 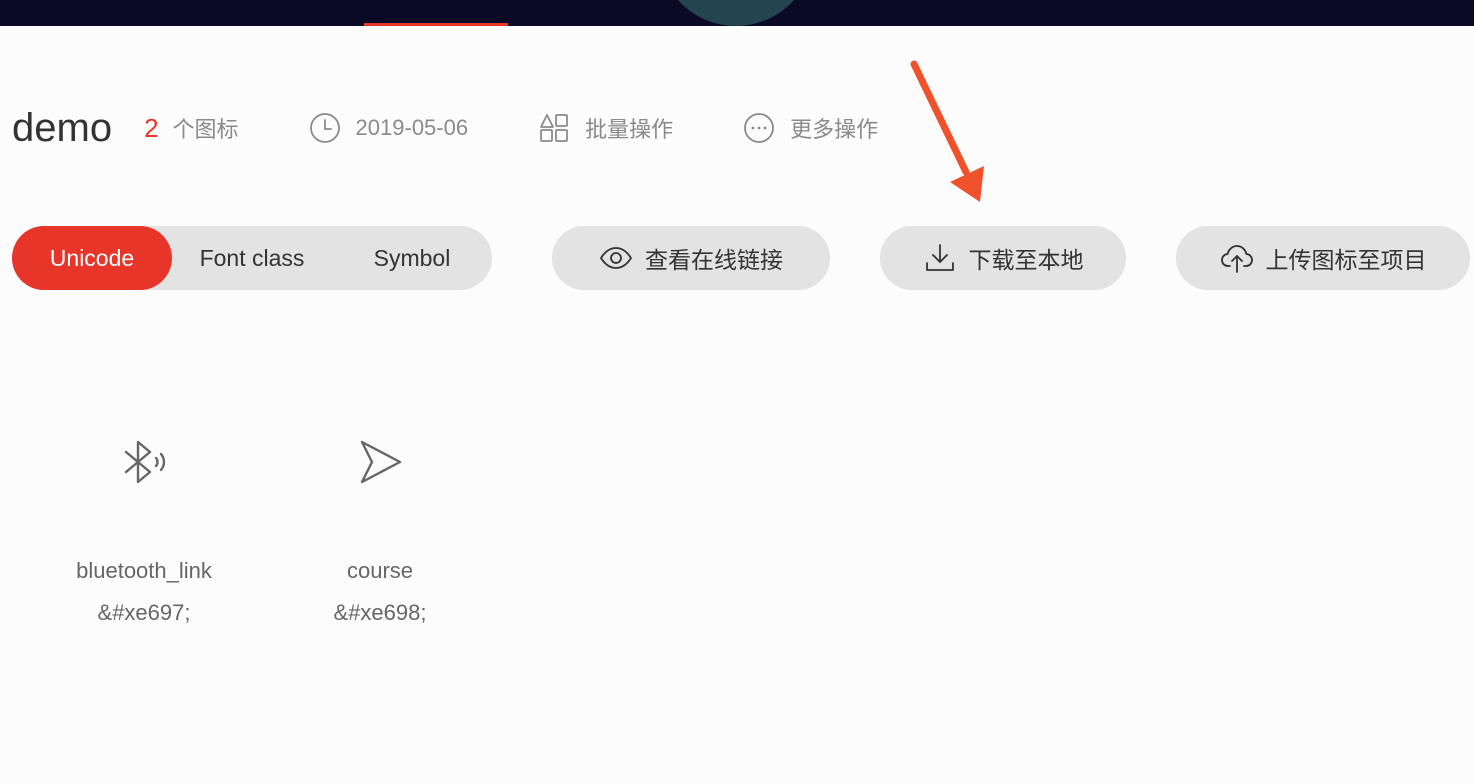 What do you see at coordinates (92, 258) in the screenshot?
I see `tab-unicode: Unicode` at bounding box center [92, 258].